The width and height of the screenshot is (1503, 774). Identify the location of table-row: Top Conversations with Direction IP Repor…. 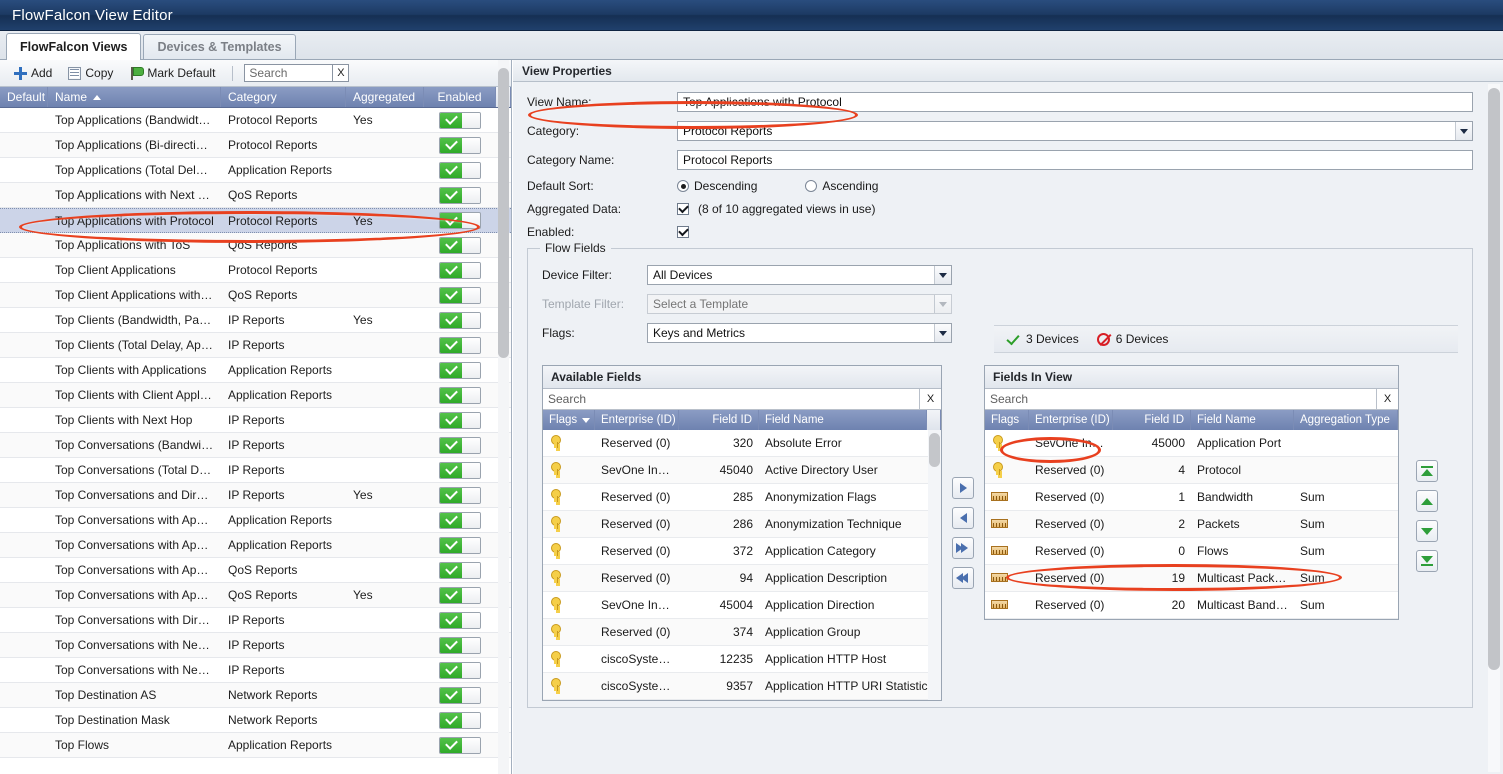
(255, 620).